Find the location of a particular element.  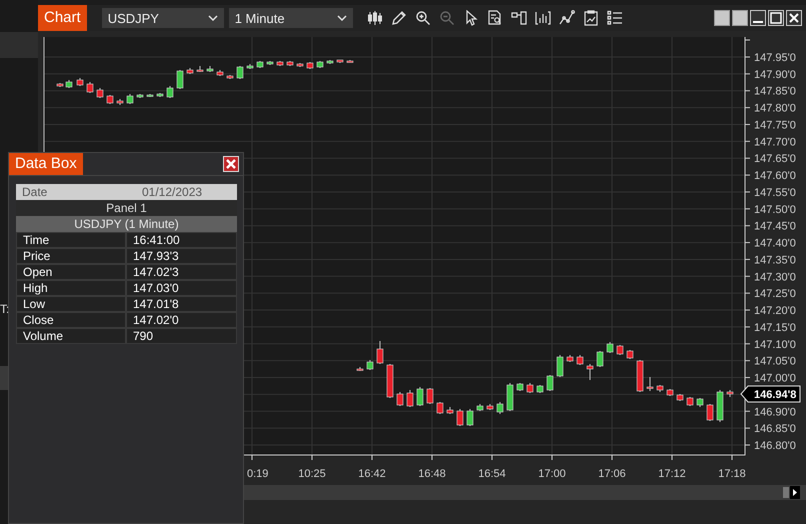

document-search-icon is located at coordinates (494, 18).